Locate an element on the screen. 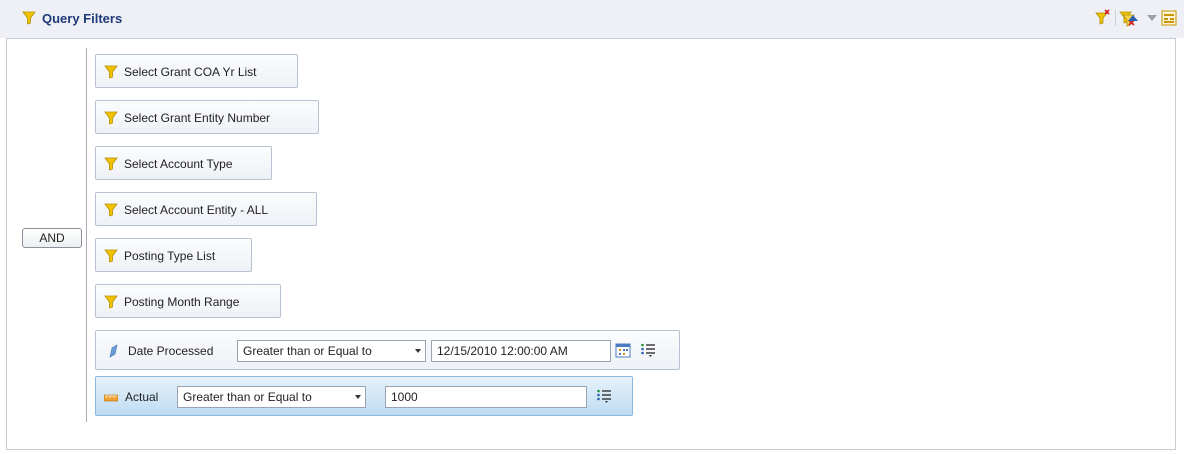 The height and width of the screenshot is (454, 1184). condition-field-label: Actual is located at coordinates (142, 397).